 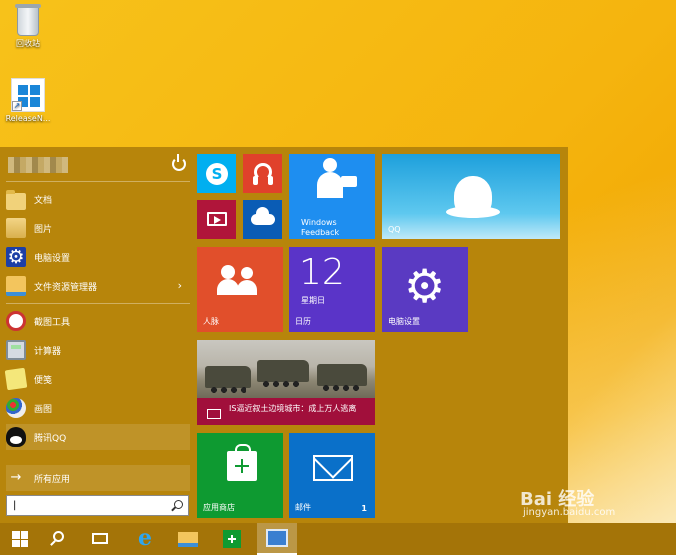 I want to click on pictures-folder-icon, so click(x=16, y=228).